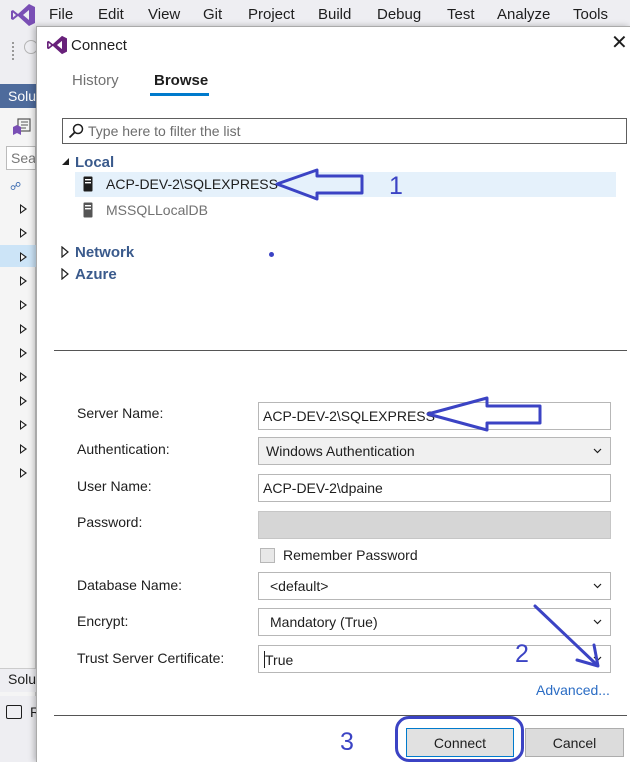 This screenshot has width=630, height=762. What do you see at coordinates (271, 254) in the screenshot?
I see `annotation-dot` at bounding box center [271, 254].